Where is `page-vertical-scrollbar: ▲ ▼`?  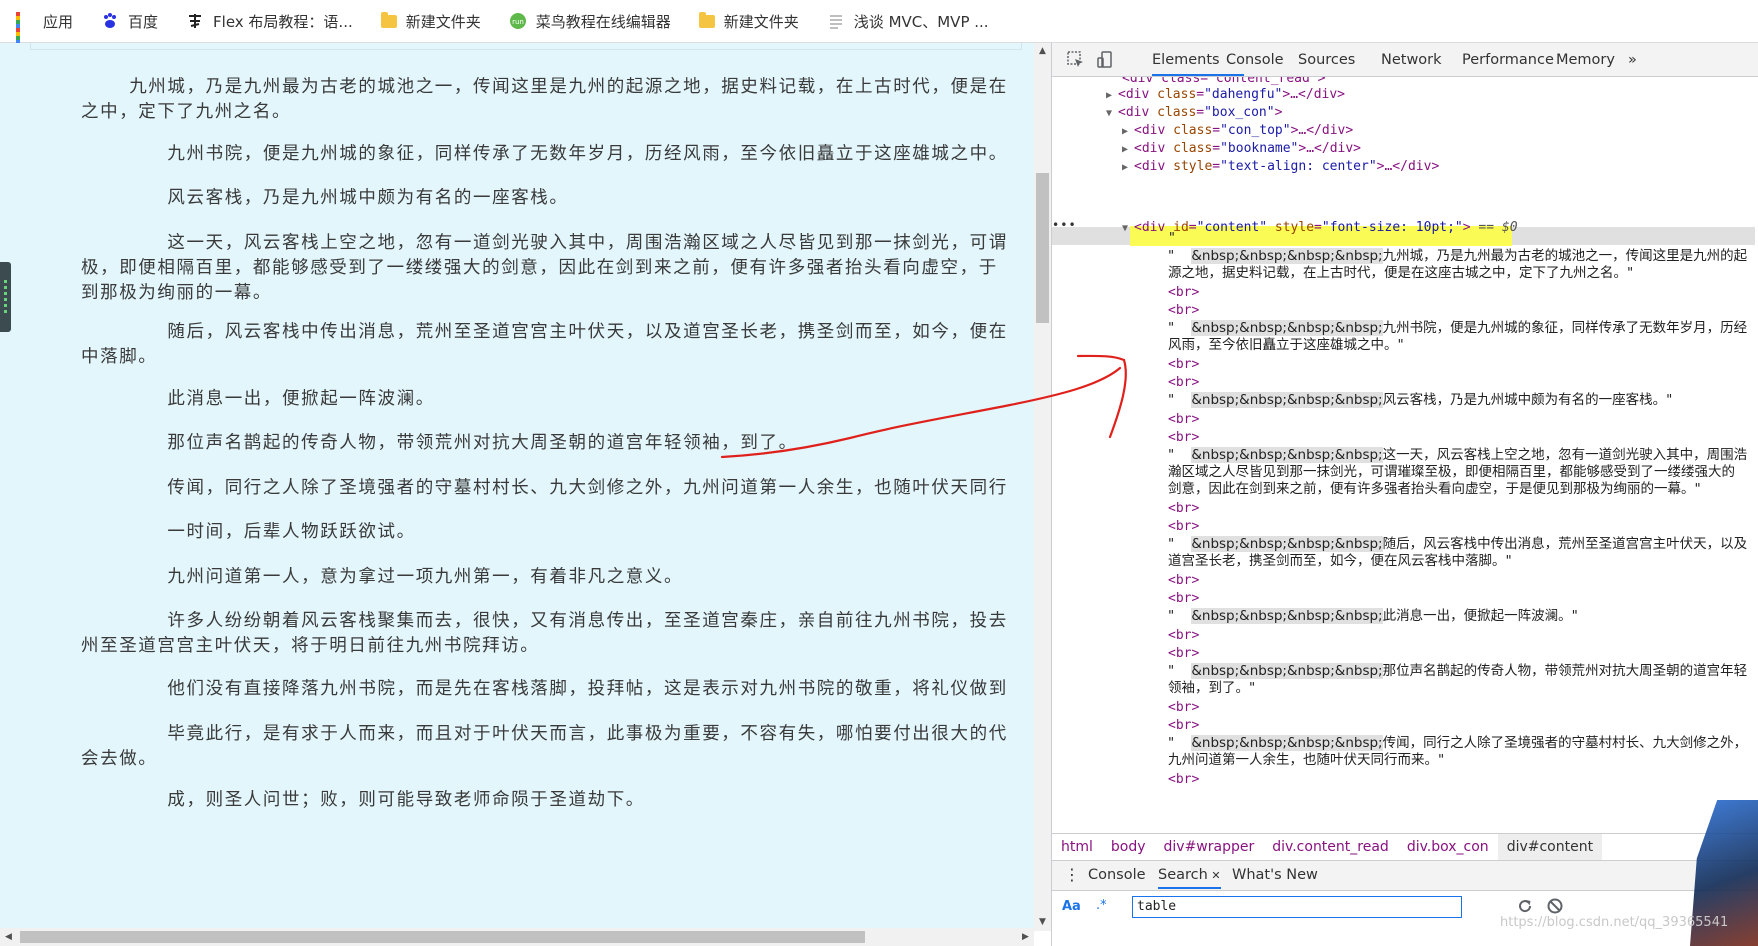
page-vertical-scrollbar: ▲ ▼ is located at coordinates (1042, 487).